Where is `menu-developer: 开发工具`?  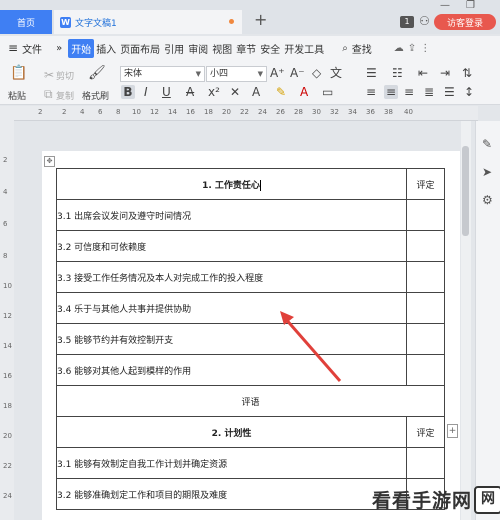 menu-developer: 开发工具 is located at coordinates (304, 48).